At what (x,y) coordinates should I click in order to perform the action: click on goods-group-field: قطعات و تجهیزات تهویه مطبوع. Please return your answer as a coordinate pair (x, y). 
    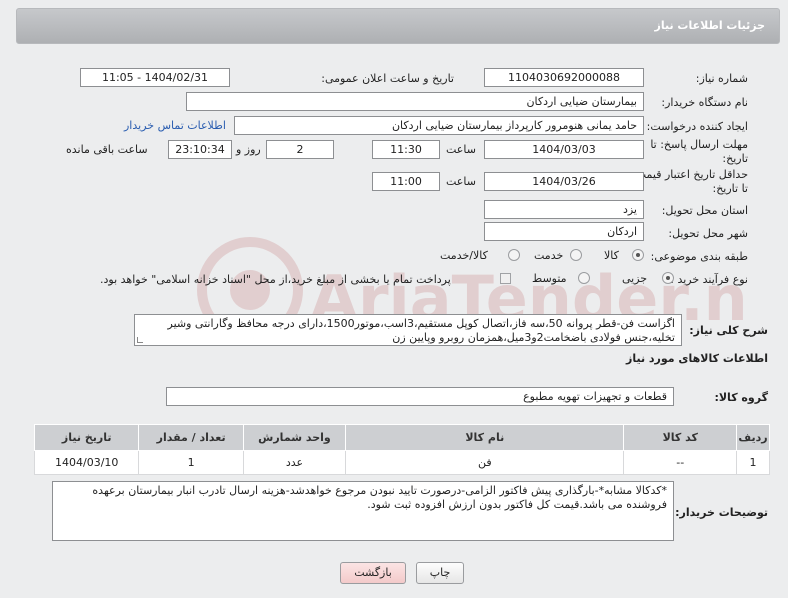
    Looking at the image, I should click on (420, 396).